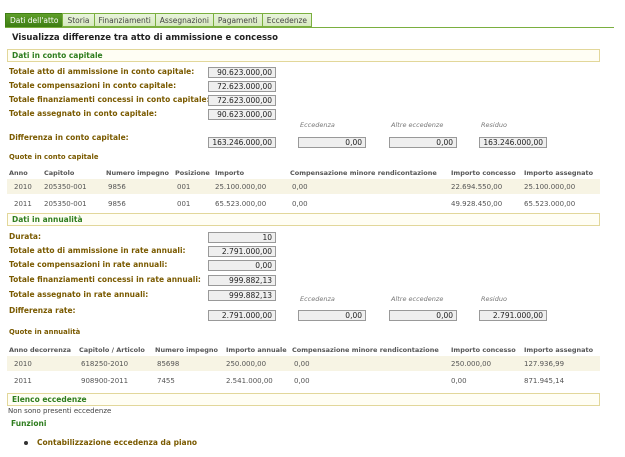 The image size is (625, 457). I want to click on section-title: Dati in annualità, so click(47, 219).